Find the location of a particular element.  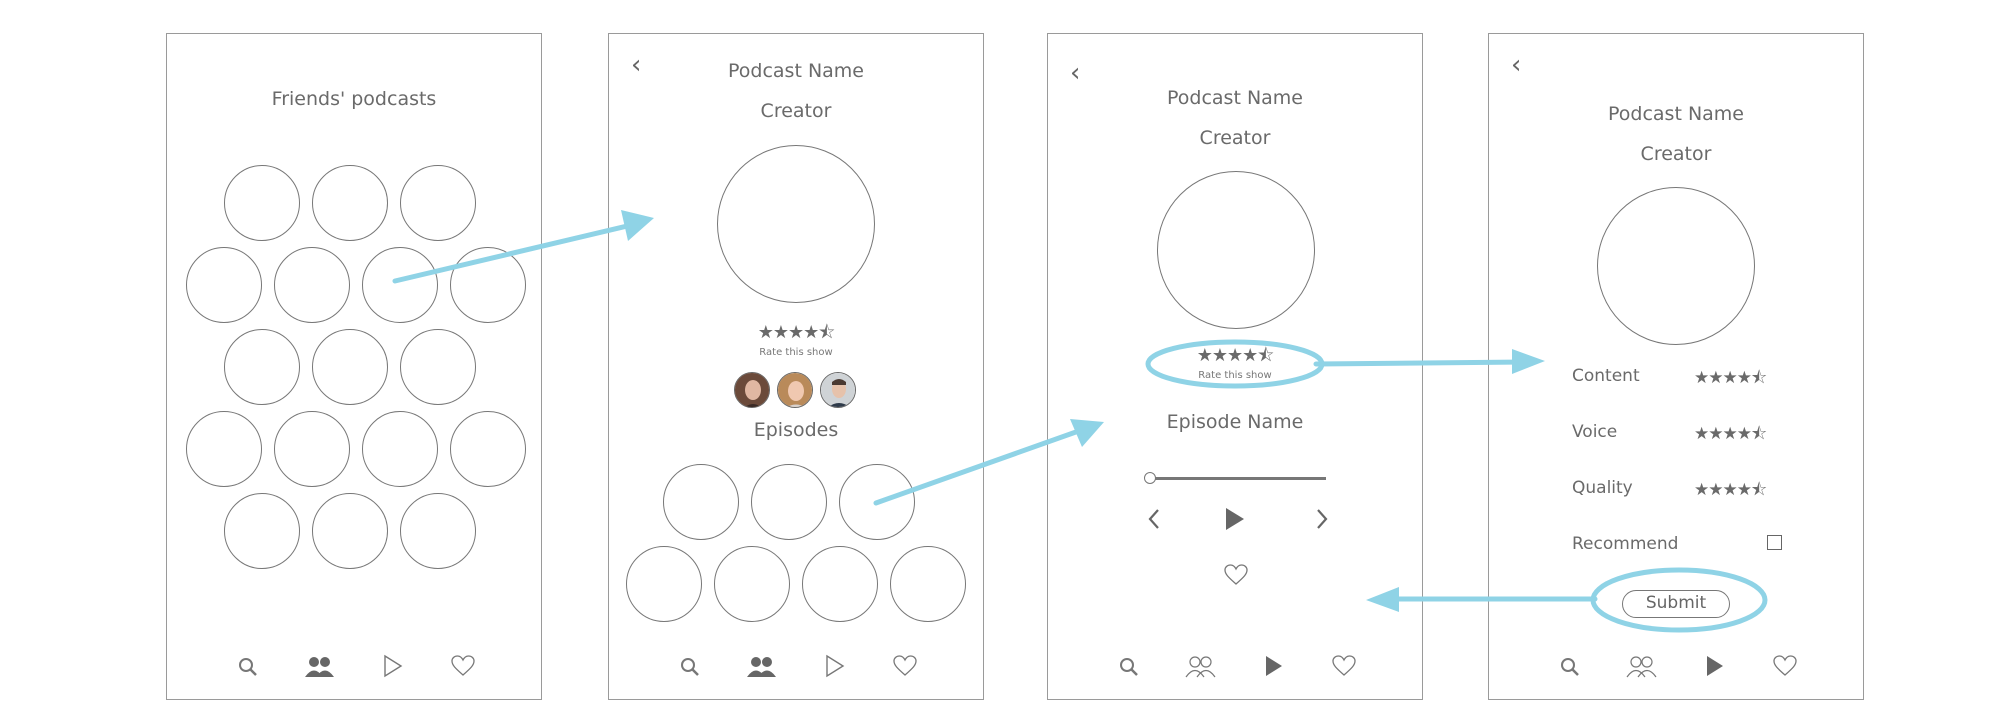

submit-button: Submit is located at coordinates (1676, 604).